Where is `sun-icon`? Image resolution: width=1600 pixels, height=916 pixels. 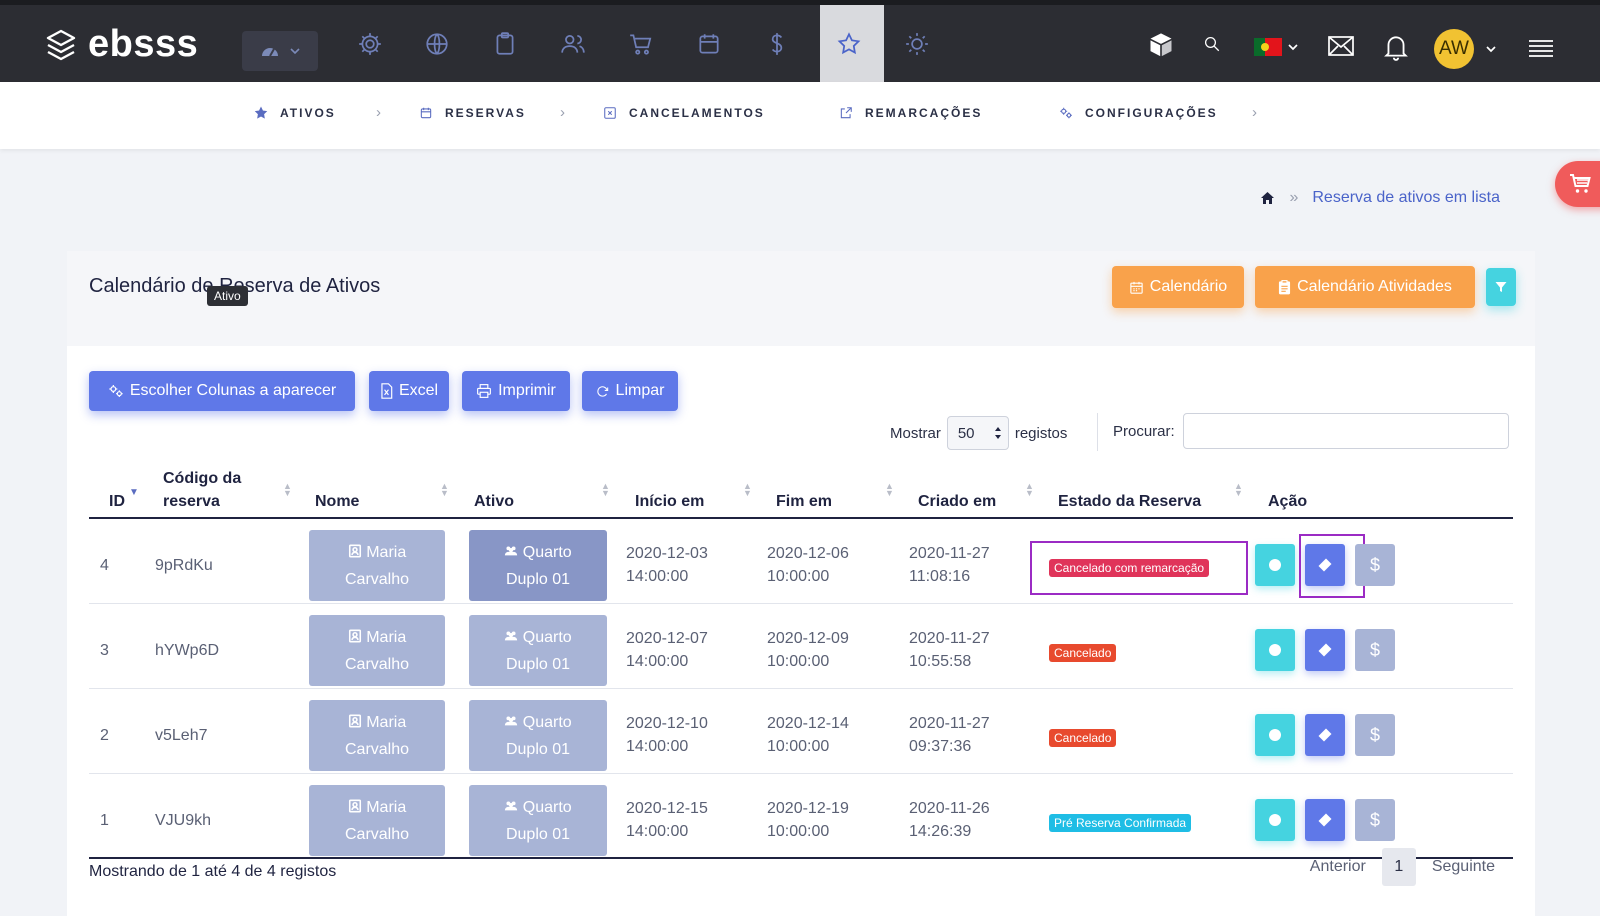 sun-icon is located at coordinates (917, 44).